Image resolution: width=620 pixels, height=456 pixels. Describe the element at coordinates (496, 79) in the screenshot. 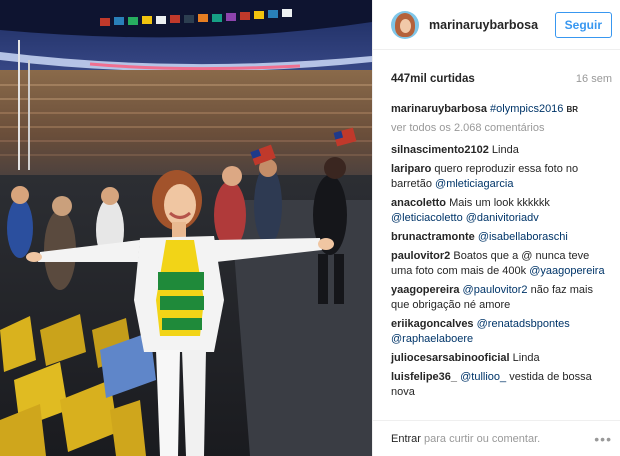

I see `post-stats: 447mil curtidas 16 sem` at that location.